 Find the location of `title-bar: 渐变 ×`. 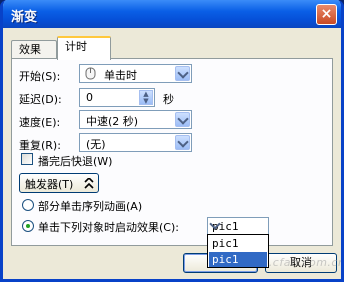

title-bar: 渐变 × is located at coordinates (172, 14).